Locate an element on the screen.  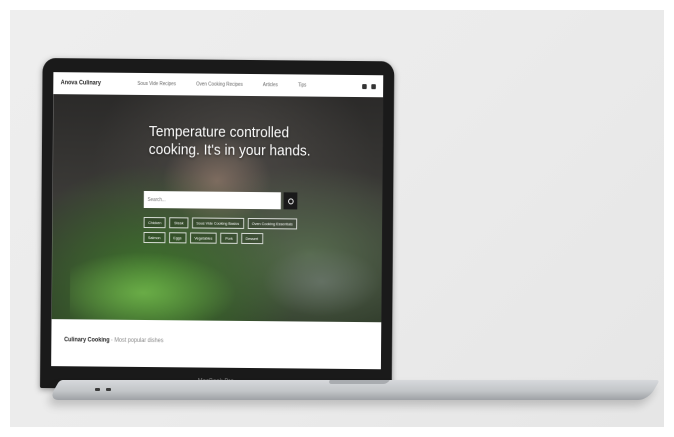
laptop-base is located at coordinates (354, 390).